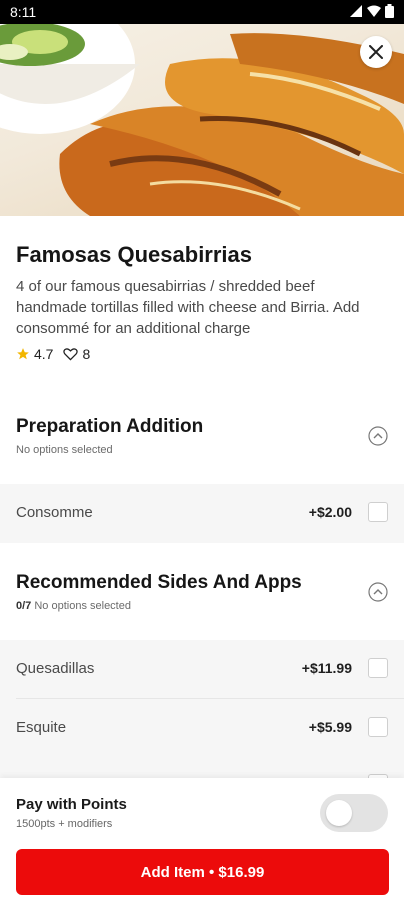 The height and width of the screenshot is (900, 404). I want to click on pay-with-points-toggle, so click(354, 813).